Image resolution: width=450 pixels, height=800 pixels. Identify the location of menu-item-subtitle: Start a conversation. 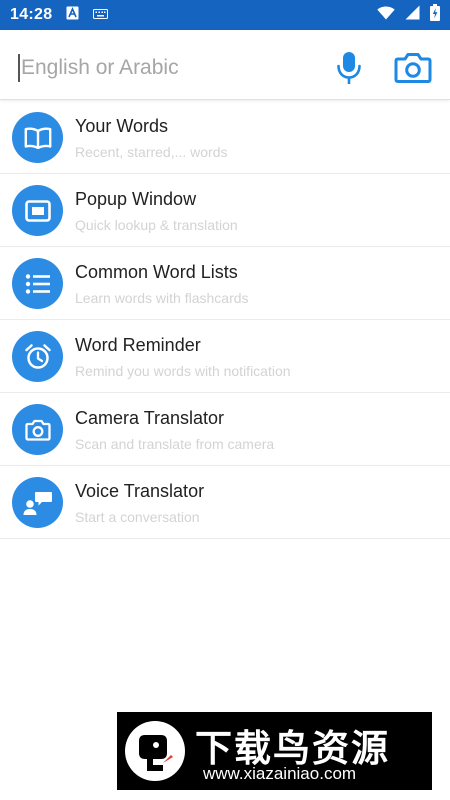
(137, 517).